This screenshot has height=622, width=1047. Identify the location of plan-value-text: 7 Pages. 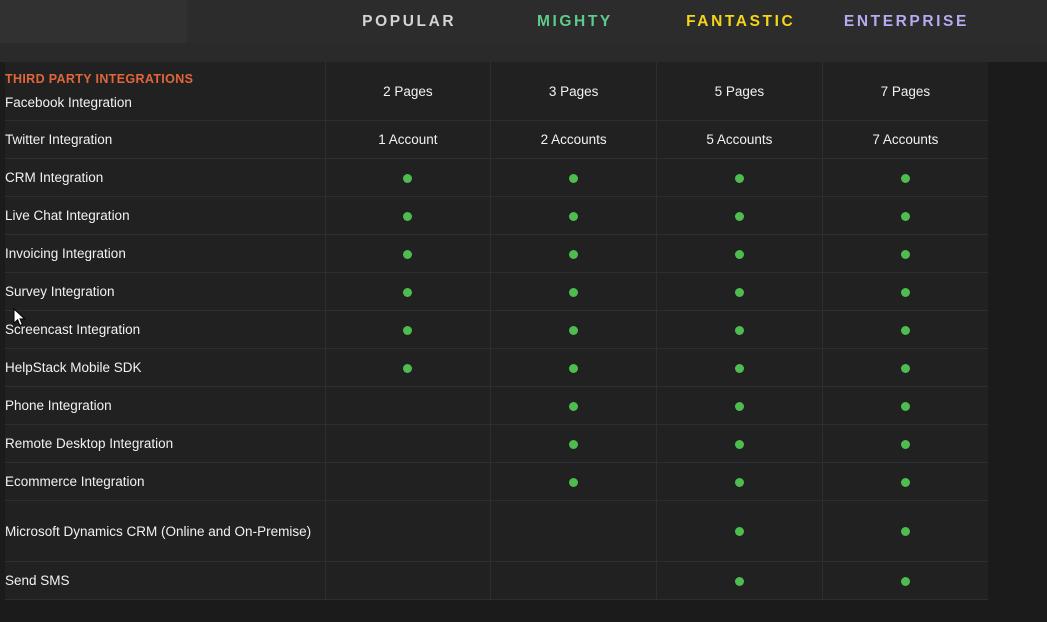
(905, 91).